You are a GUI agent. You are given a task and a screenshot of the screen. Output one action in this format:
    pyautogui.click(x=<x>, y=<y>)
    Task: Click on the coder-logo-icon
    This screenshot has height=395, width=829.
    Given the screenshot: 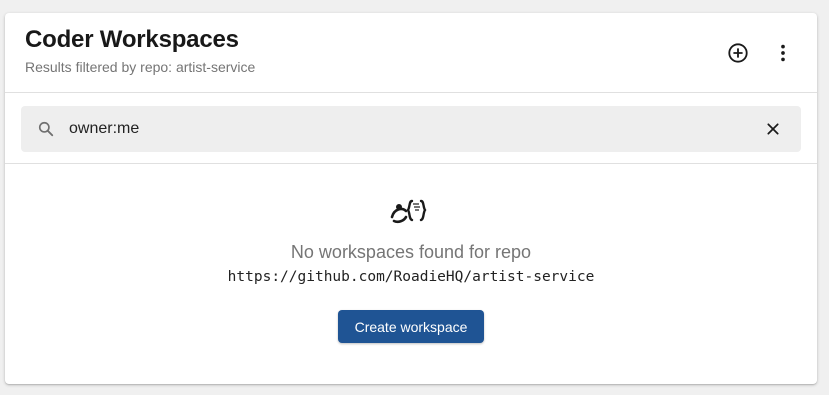 What is the action you would take?
    pyautogui.click(x=408, y=211)
    